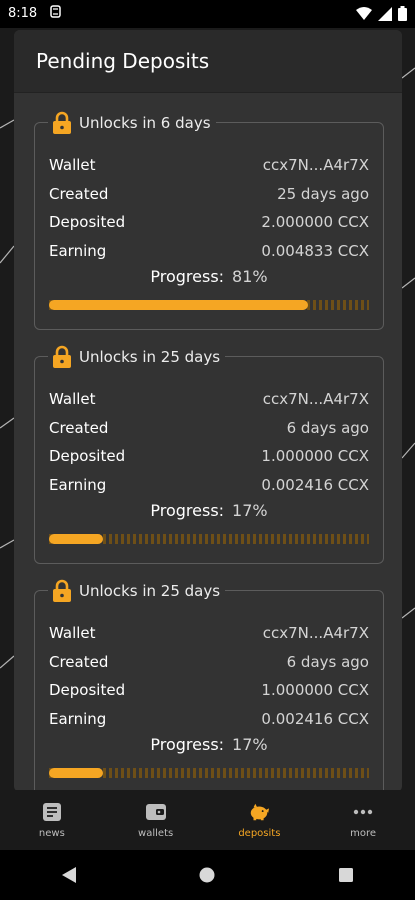 The height and width of the screenshot is (900, 415). Describe the element at coordinates (259, 833) in the screenshot. I see `nav-deposits-label: deposits` at that location.